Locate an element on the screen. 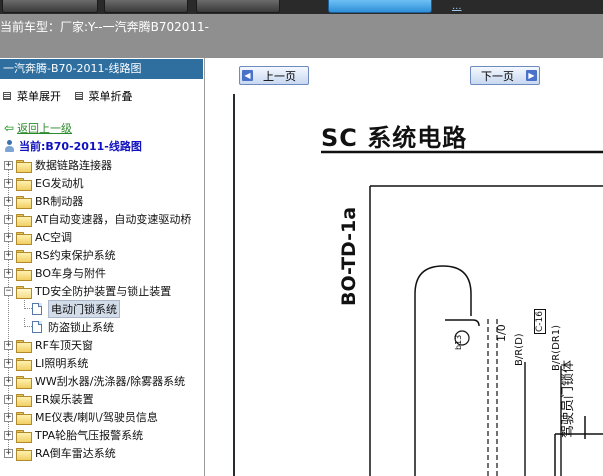 This screenshot has width=603, height=476. tree-item-rs: + RS约束保护系统 is located at coordinates (102, 255).